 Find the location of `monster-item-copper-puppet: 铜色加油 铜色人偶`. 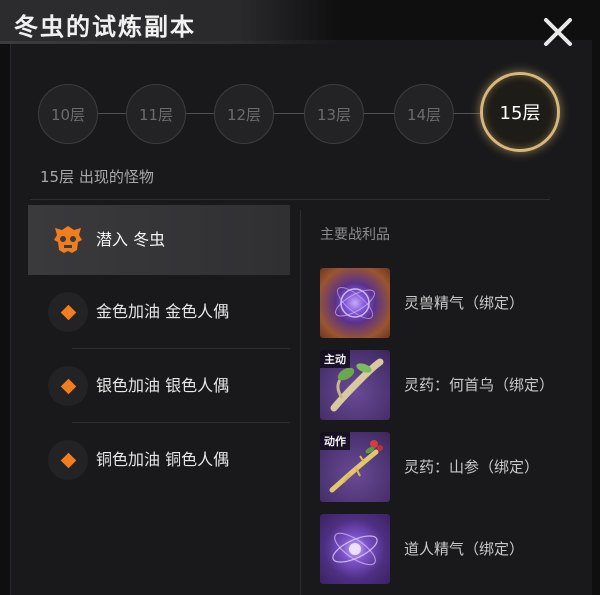

monster-item-copper-puppet: 铜色加油 铜色人偶 is located at coordinates (159, 460).